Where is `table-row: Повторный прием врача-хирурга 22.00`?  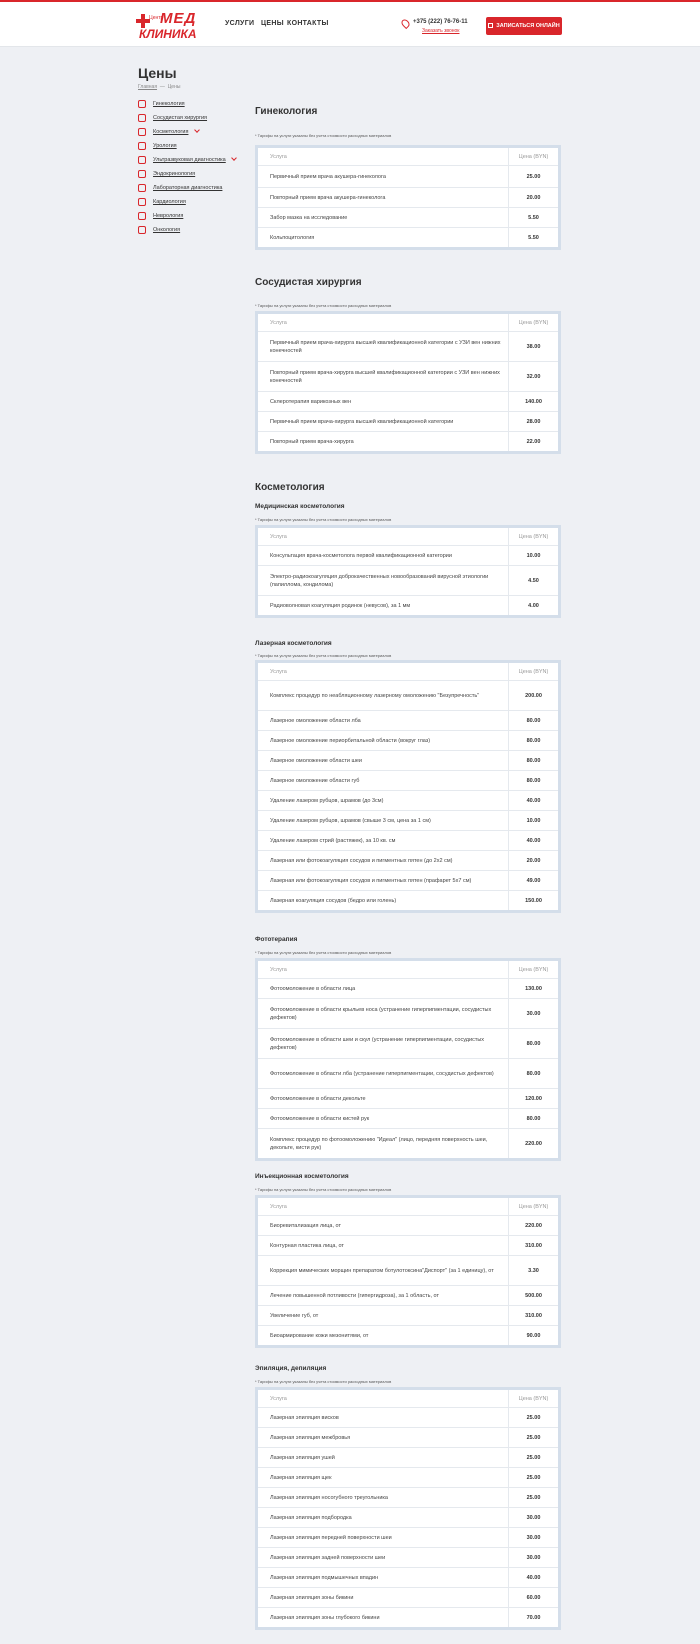
table-row: Повторный прием врача-хирурга 22.00 is located at coordinates (408, 441).